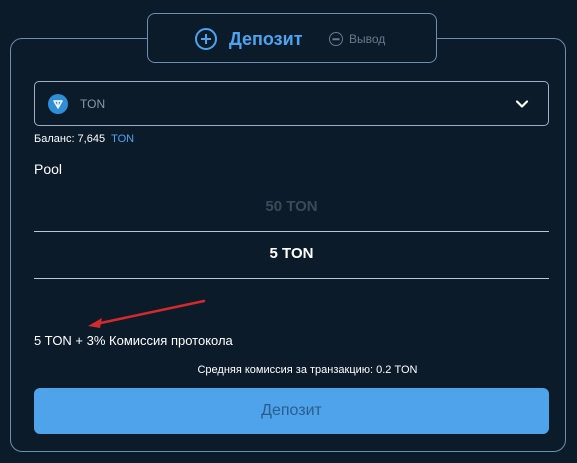 Image resolution: width=577 pixels, height=463 pixels. Describe the element at coordinates (70, 139) in the screenshot. I see `balance-label: Баланс: 7,645` at that location.